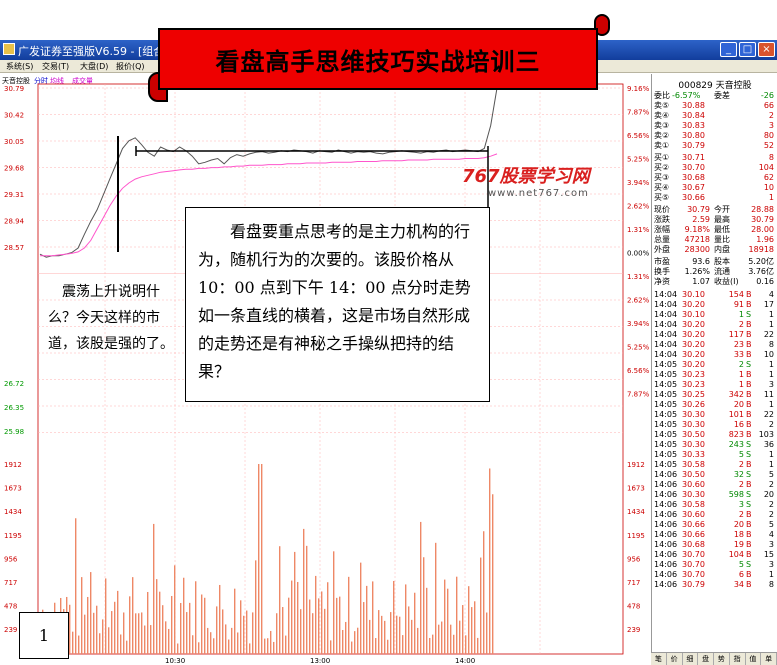 This screenshot has height=665, width=777. Describe the element at coordinates (130, 66) in the screenshot. I see `menu-quote: 报价(Q)` at that location.